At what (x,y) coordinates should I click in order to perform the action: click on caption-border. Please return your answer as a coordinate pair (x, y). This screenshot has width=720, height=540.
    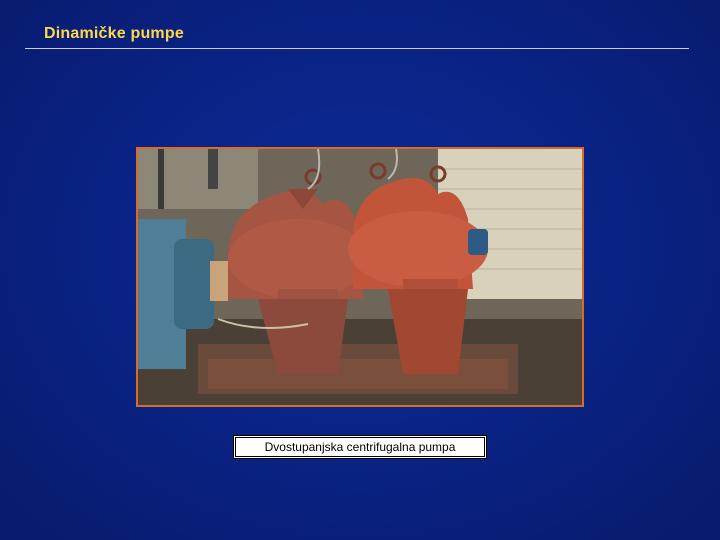
    Looking at the image, I should click on (360, 447).